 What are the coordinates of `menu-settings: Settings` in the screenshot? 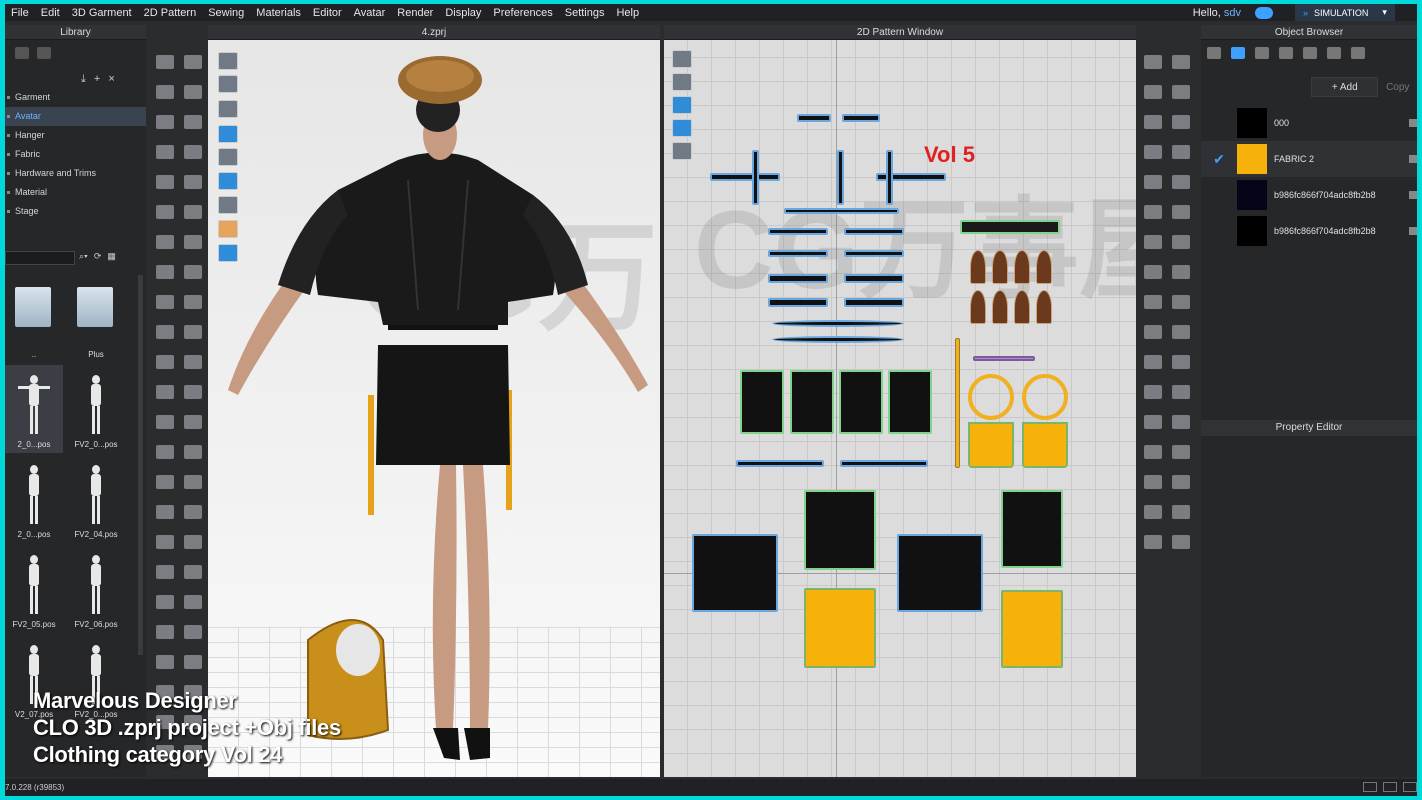 It's located at (585, 13).